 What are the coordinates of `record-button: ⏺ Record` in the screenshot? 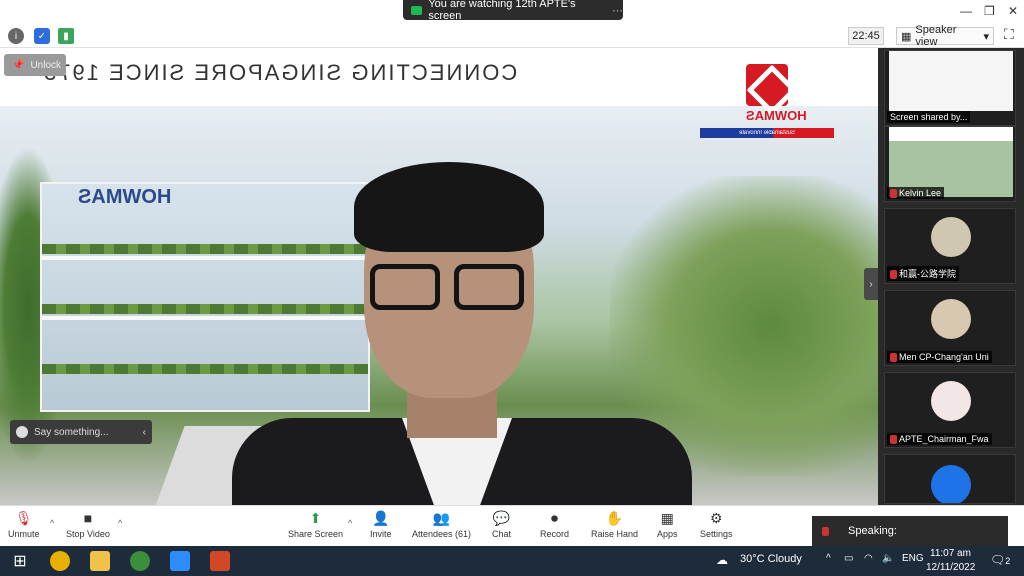 It's located at (554, 528).